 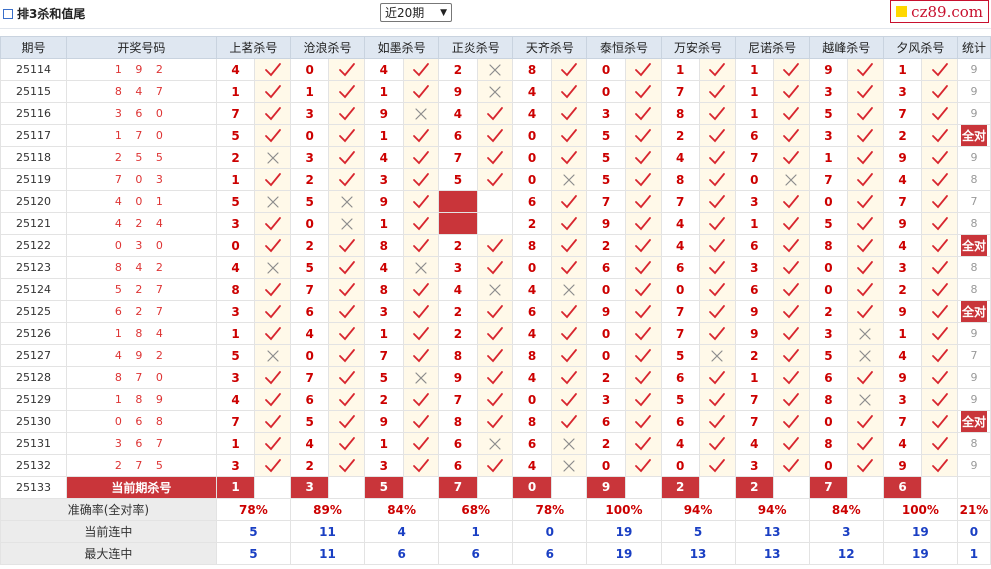 I want to click on empty-cell, so click(x=495, y=487).